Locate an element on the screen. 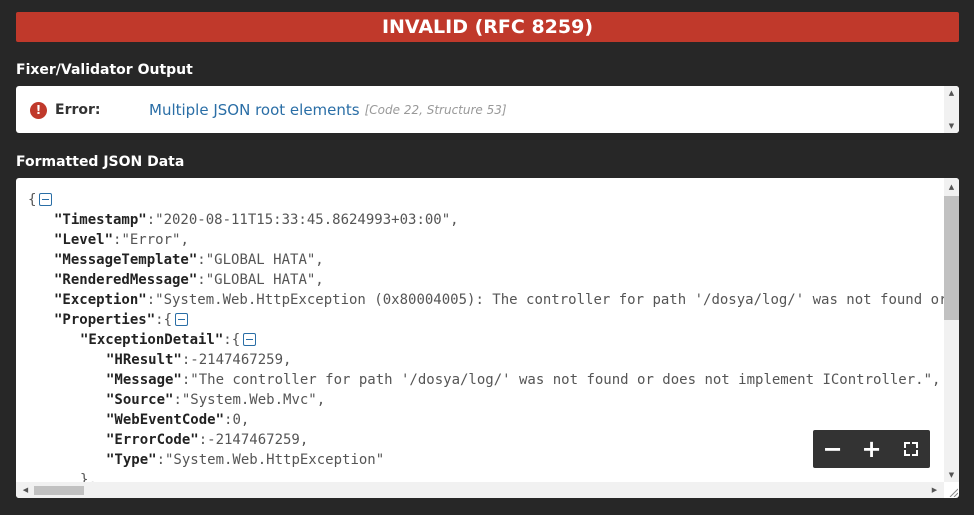  json-punctuation: }, is located at coordinates (88, 477).